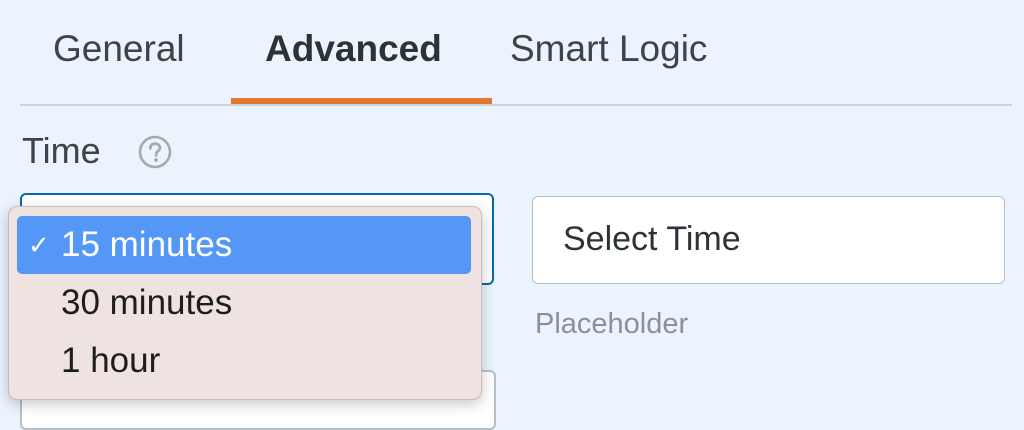  Describe the element at coordinates (61, 150) in the screenshot. I see `time-field-label: Time` at that location.